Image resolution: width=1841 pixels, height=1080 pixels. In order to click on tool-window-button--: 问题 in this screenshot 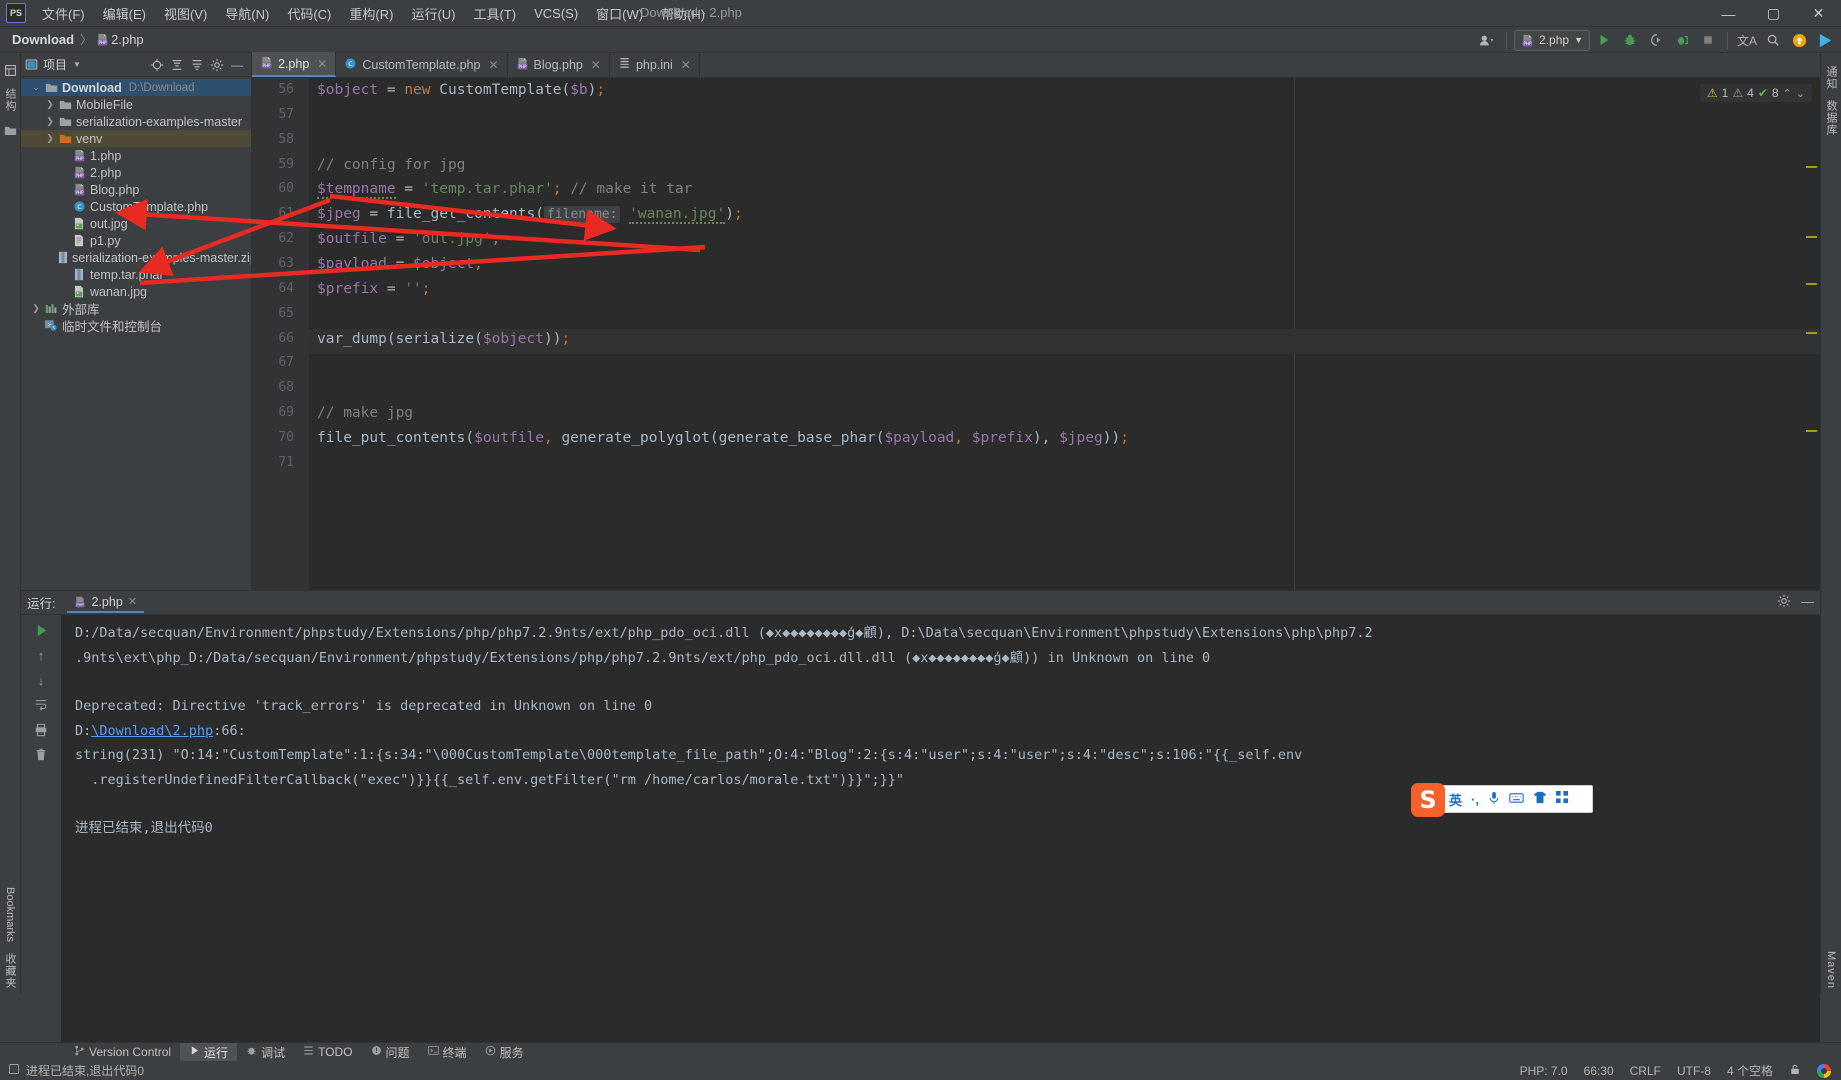, I will do `click(390, 1052)`.